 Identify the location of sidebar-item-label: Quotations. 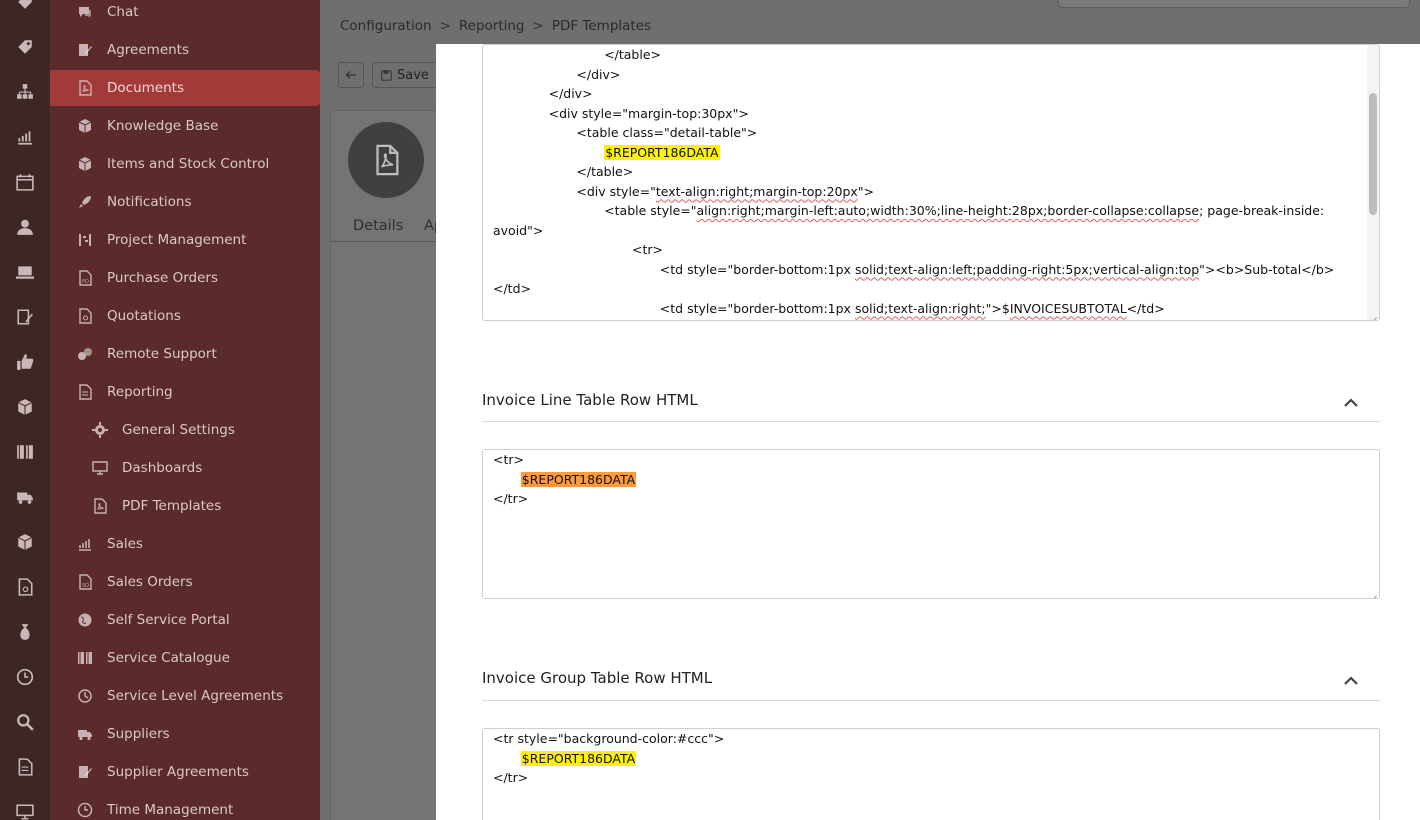
(144, 316).